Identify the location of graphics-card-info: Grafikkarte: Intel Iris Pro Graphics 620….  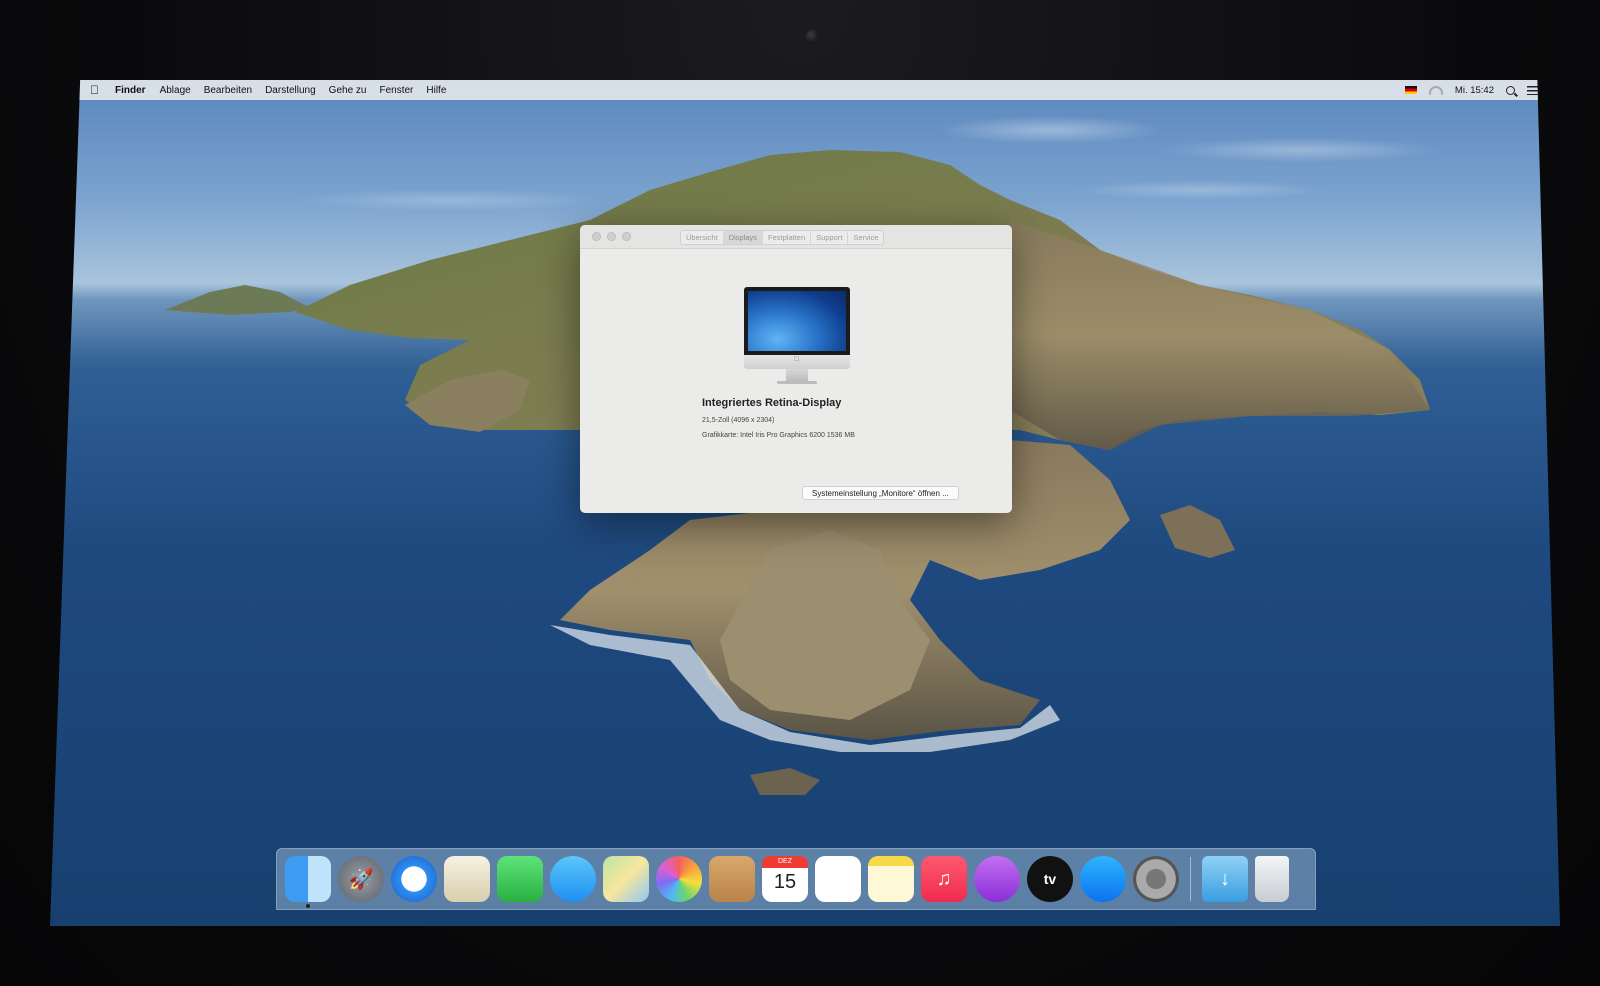
(778, 435).